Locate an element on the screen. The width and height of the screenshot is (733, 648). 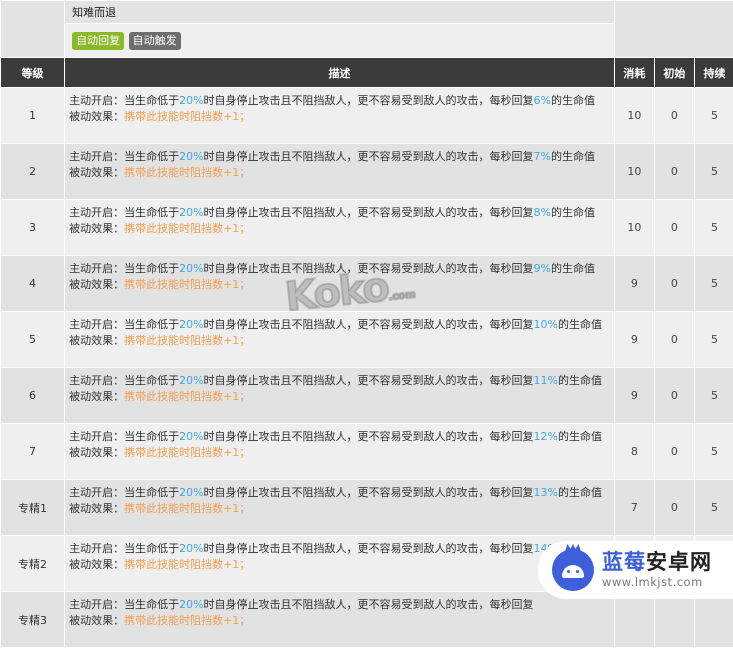
heal-percent: 6% is located at coordinates (542, 100).